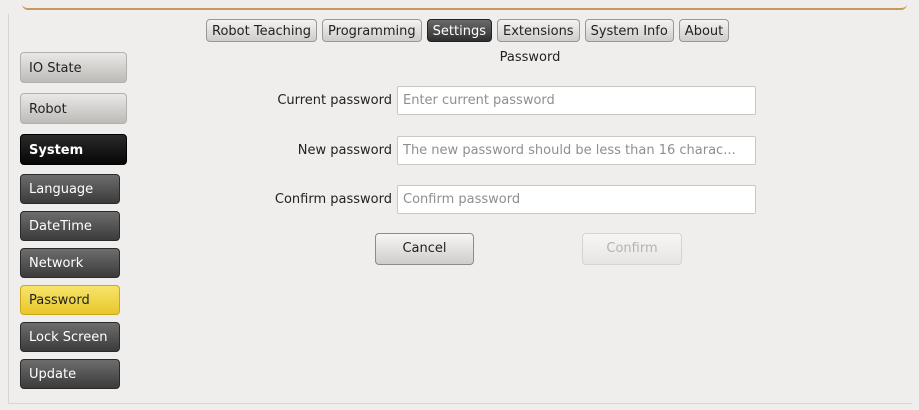 This screenshot has width=919, height=410. Describe the element at coordinates (70, 263) in the screenshot. I see `sidebar-item-network: Network` at that location.